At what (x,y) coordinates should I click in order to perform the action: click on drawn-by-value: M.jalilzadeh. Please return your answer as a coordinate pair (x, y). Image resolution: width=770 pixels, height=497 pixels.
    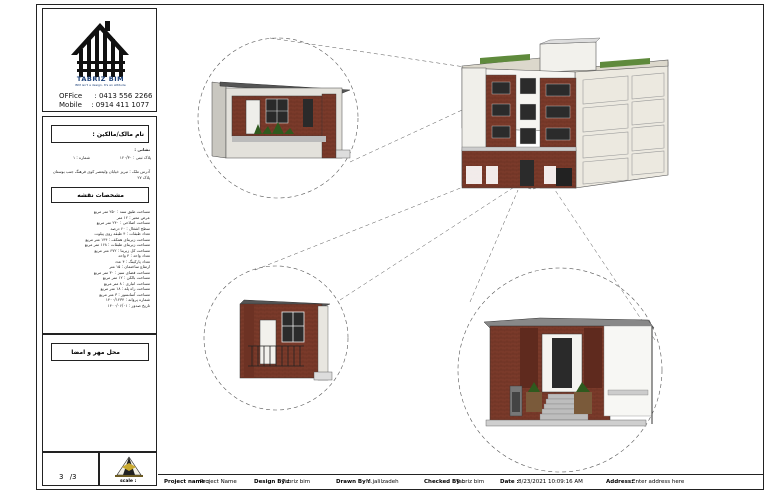
    Looking at the image, I should click on (382, 482).